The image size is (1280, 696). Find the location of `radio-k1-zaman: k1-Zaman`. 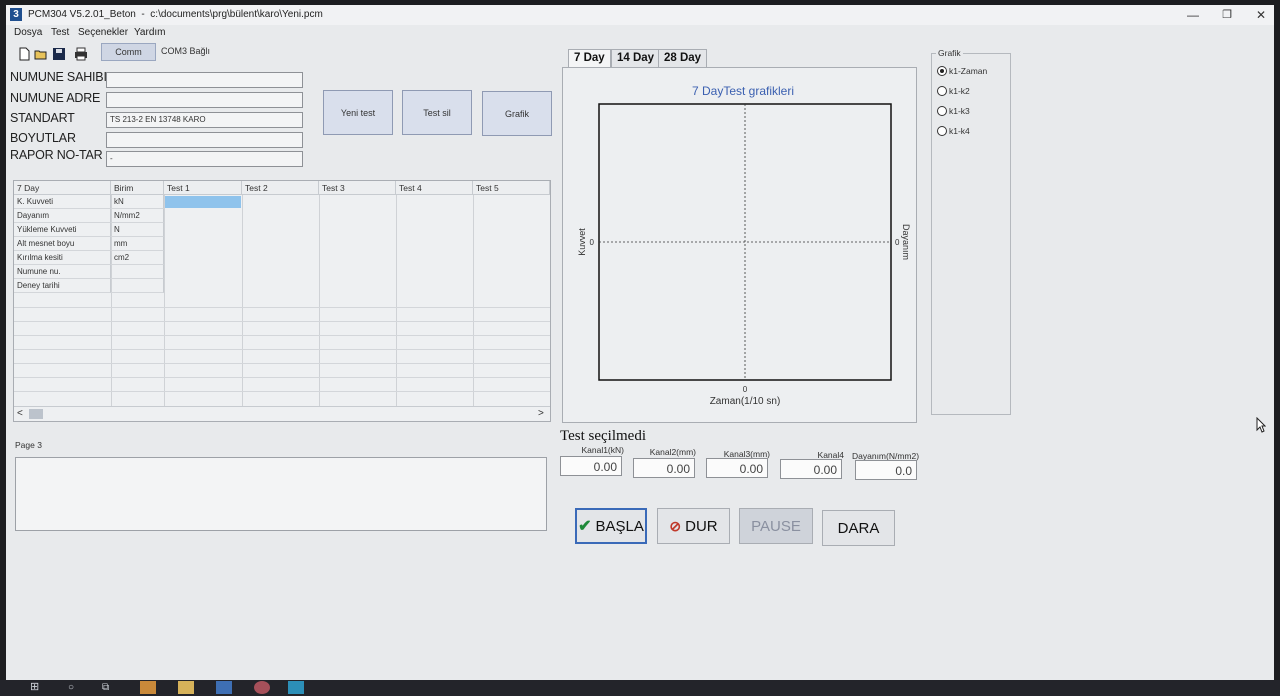

radio-k1-zaman: k1-Zaman is located at coordinates (962, 71).